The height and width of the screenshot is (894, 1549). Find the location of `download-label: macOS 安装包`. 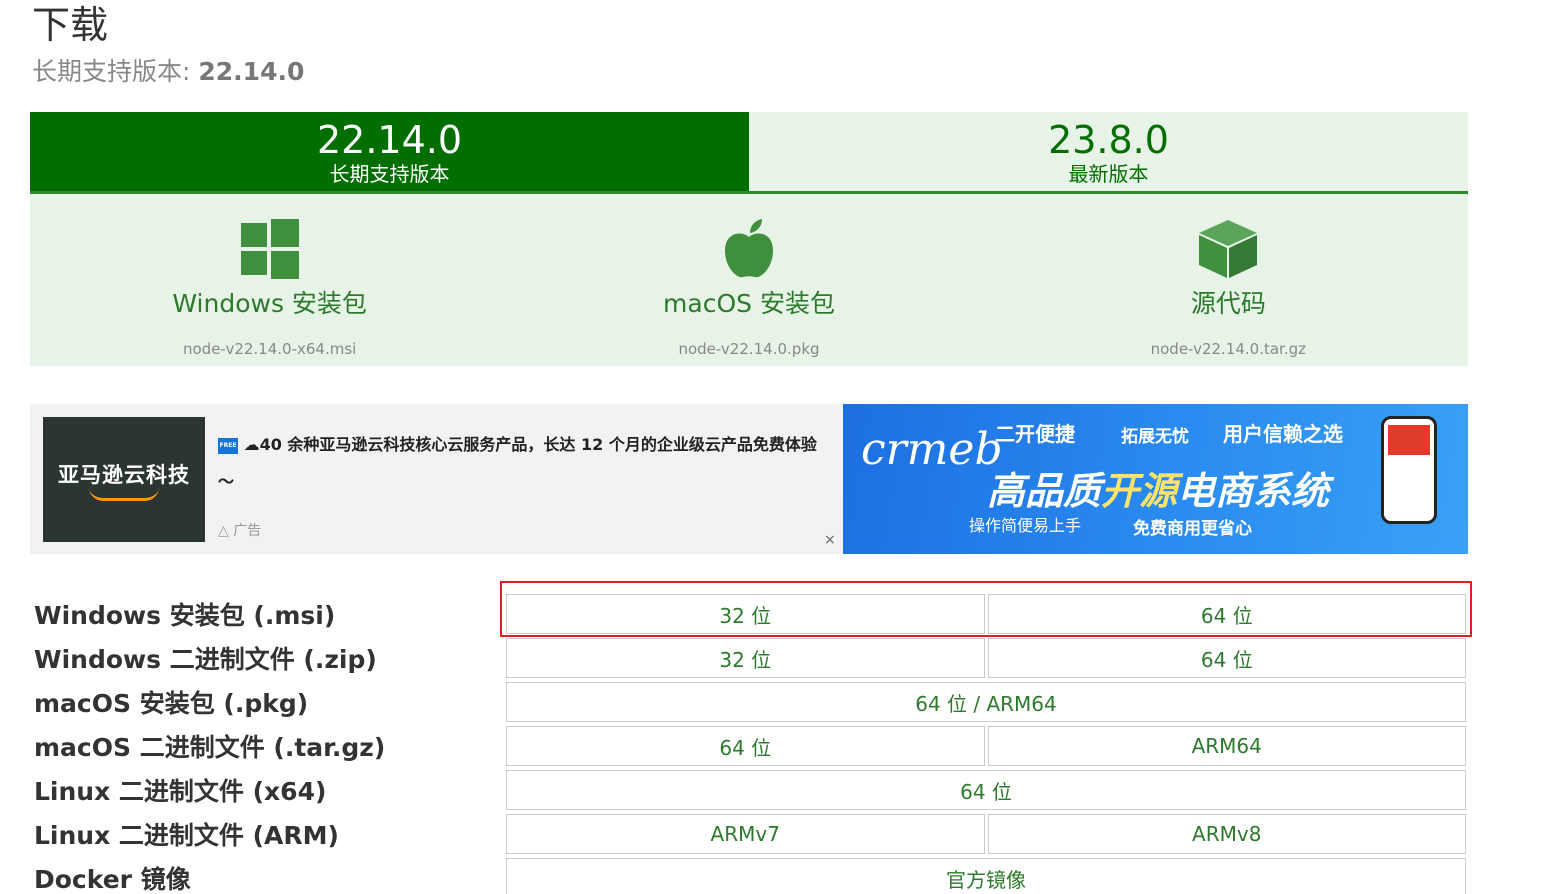

download-label: macOS 安装包 is located at coordinates (749, 303).